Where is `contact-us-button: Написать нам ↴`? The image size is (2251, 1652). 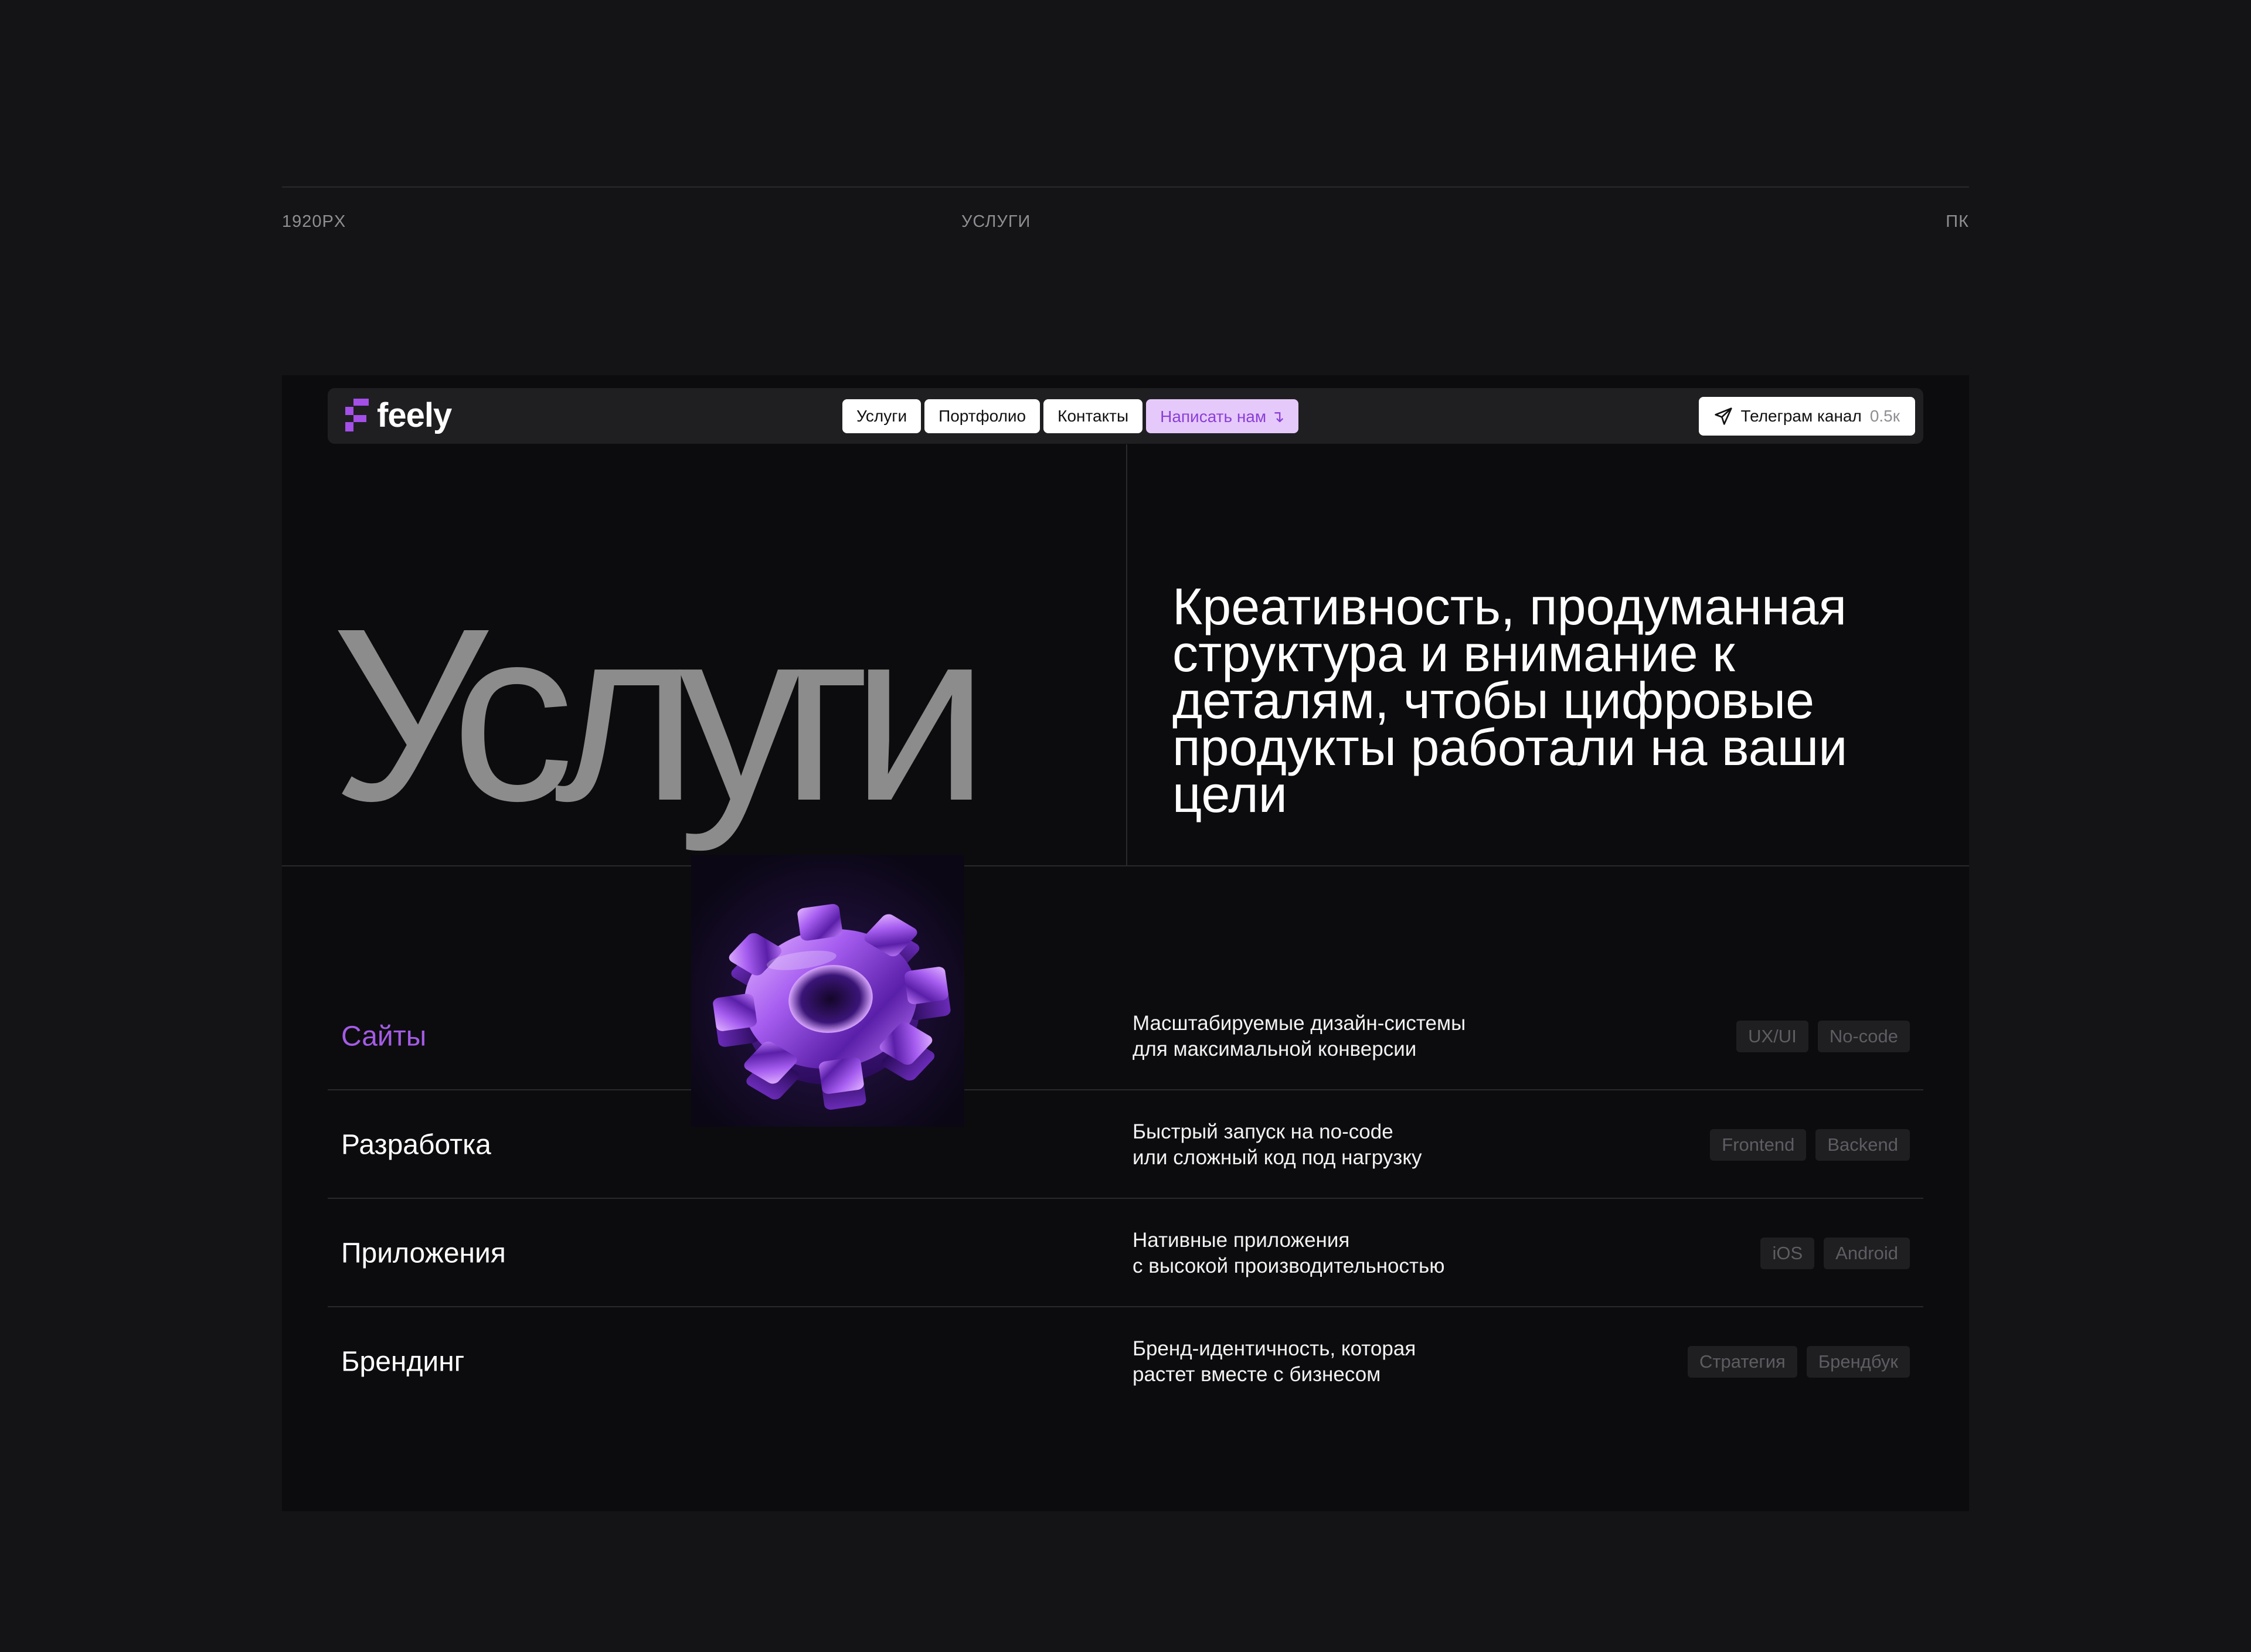 contact-us-button: Написать нам ↴ is located at coordinates (1222, 416).